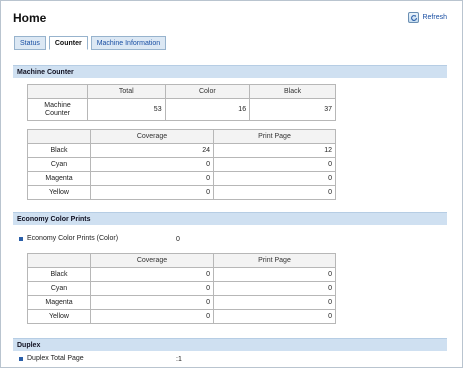  What do you see at coordinates (126, 91) in the screenshot?
I see `table-header: Total` at bounding box center [126, 91].